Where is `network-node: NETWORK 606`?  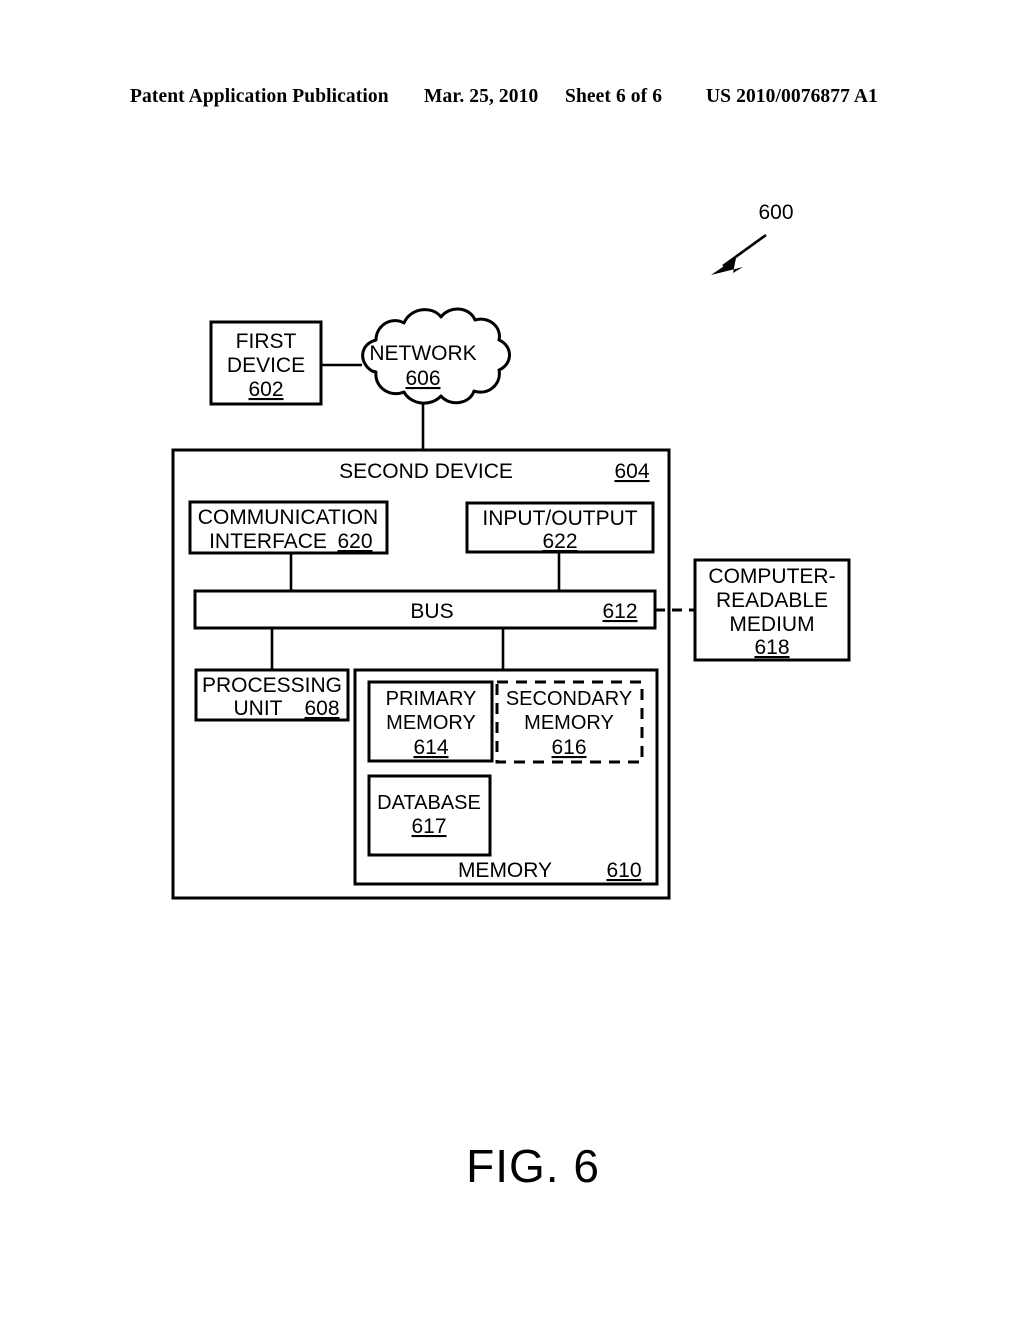 network-node: NETWORK 606 is located at coordinates (436, 356).